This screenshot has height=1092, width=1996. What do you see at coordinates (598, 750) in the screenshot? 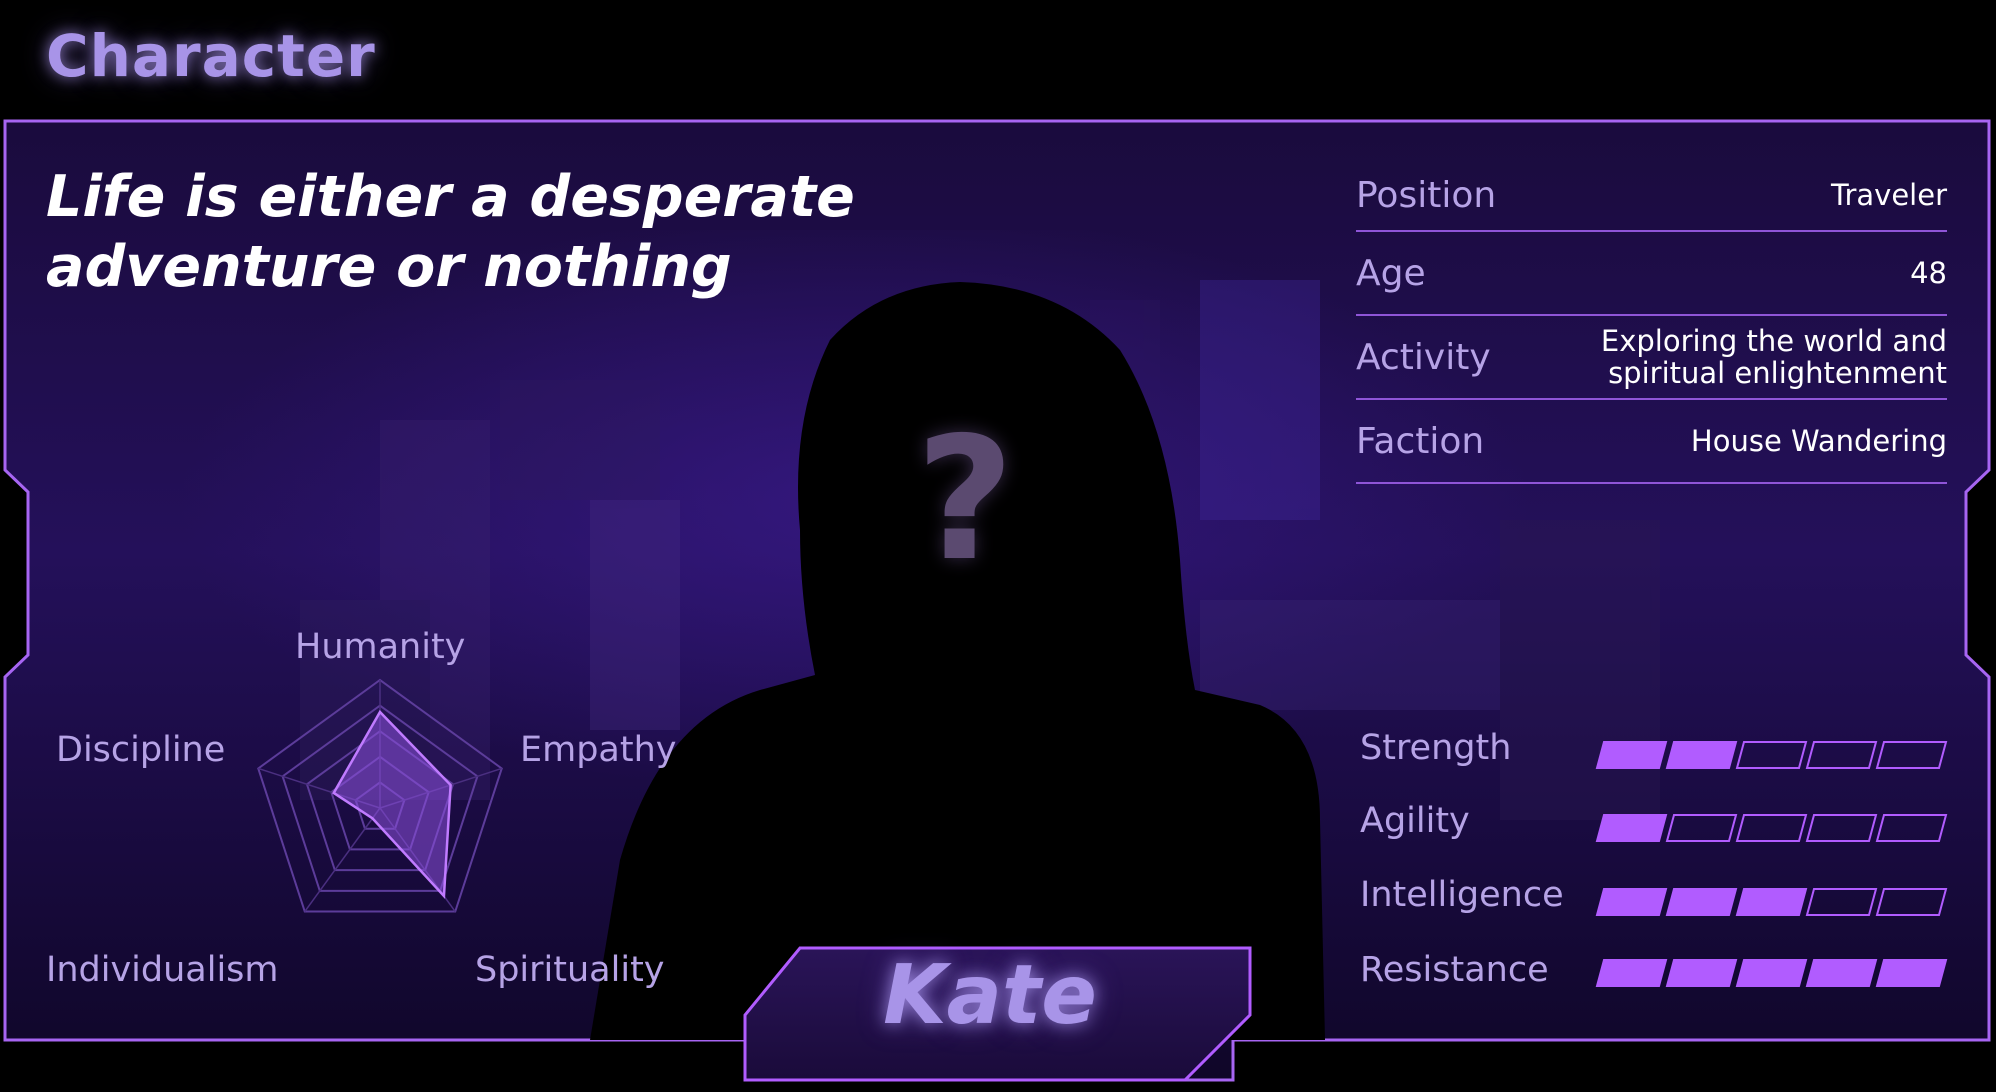
I see `radar-label-empathy: Empathy` at bounding box center [598, 750].